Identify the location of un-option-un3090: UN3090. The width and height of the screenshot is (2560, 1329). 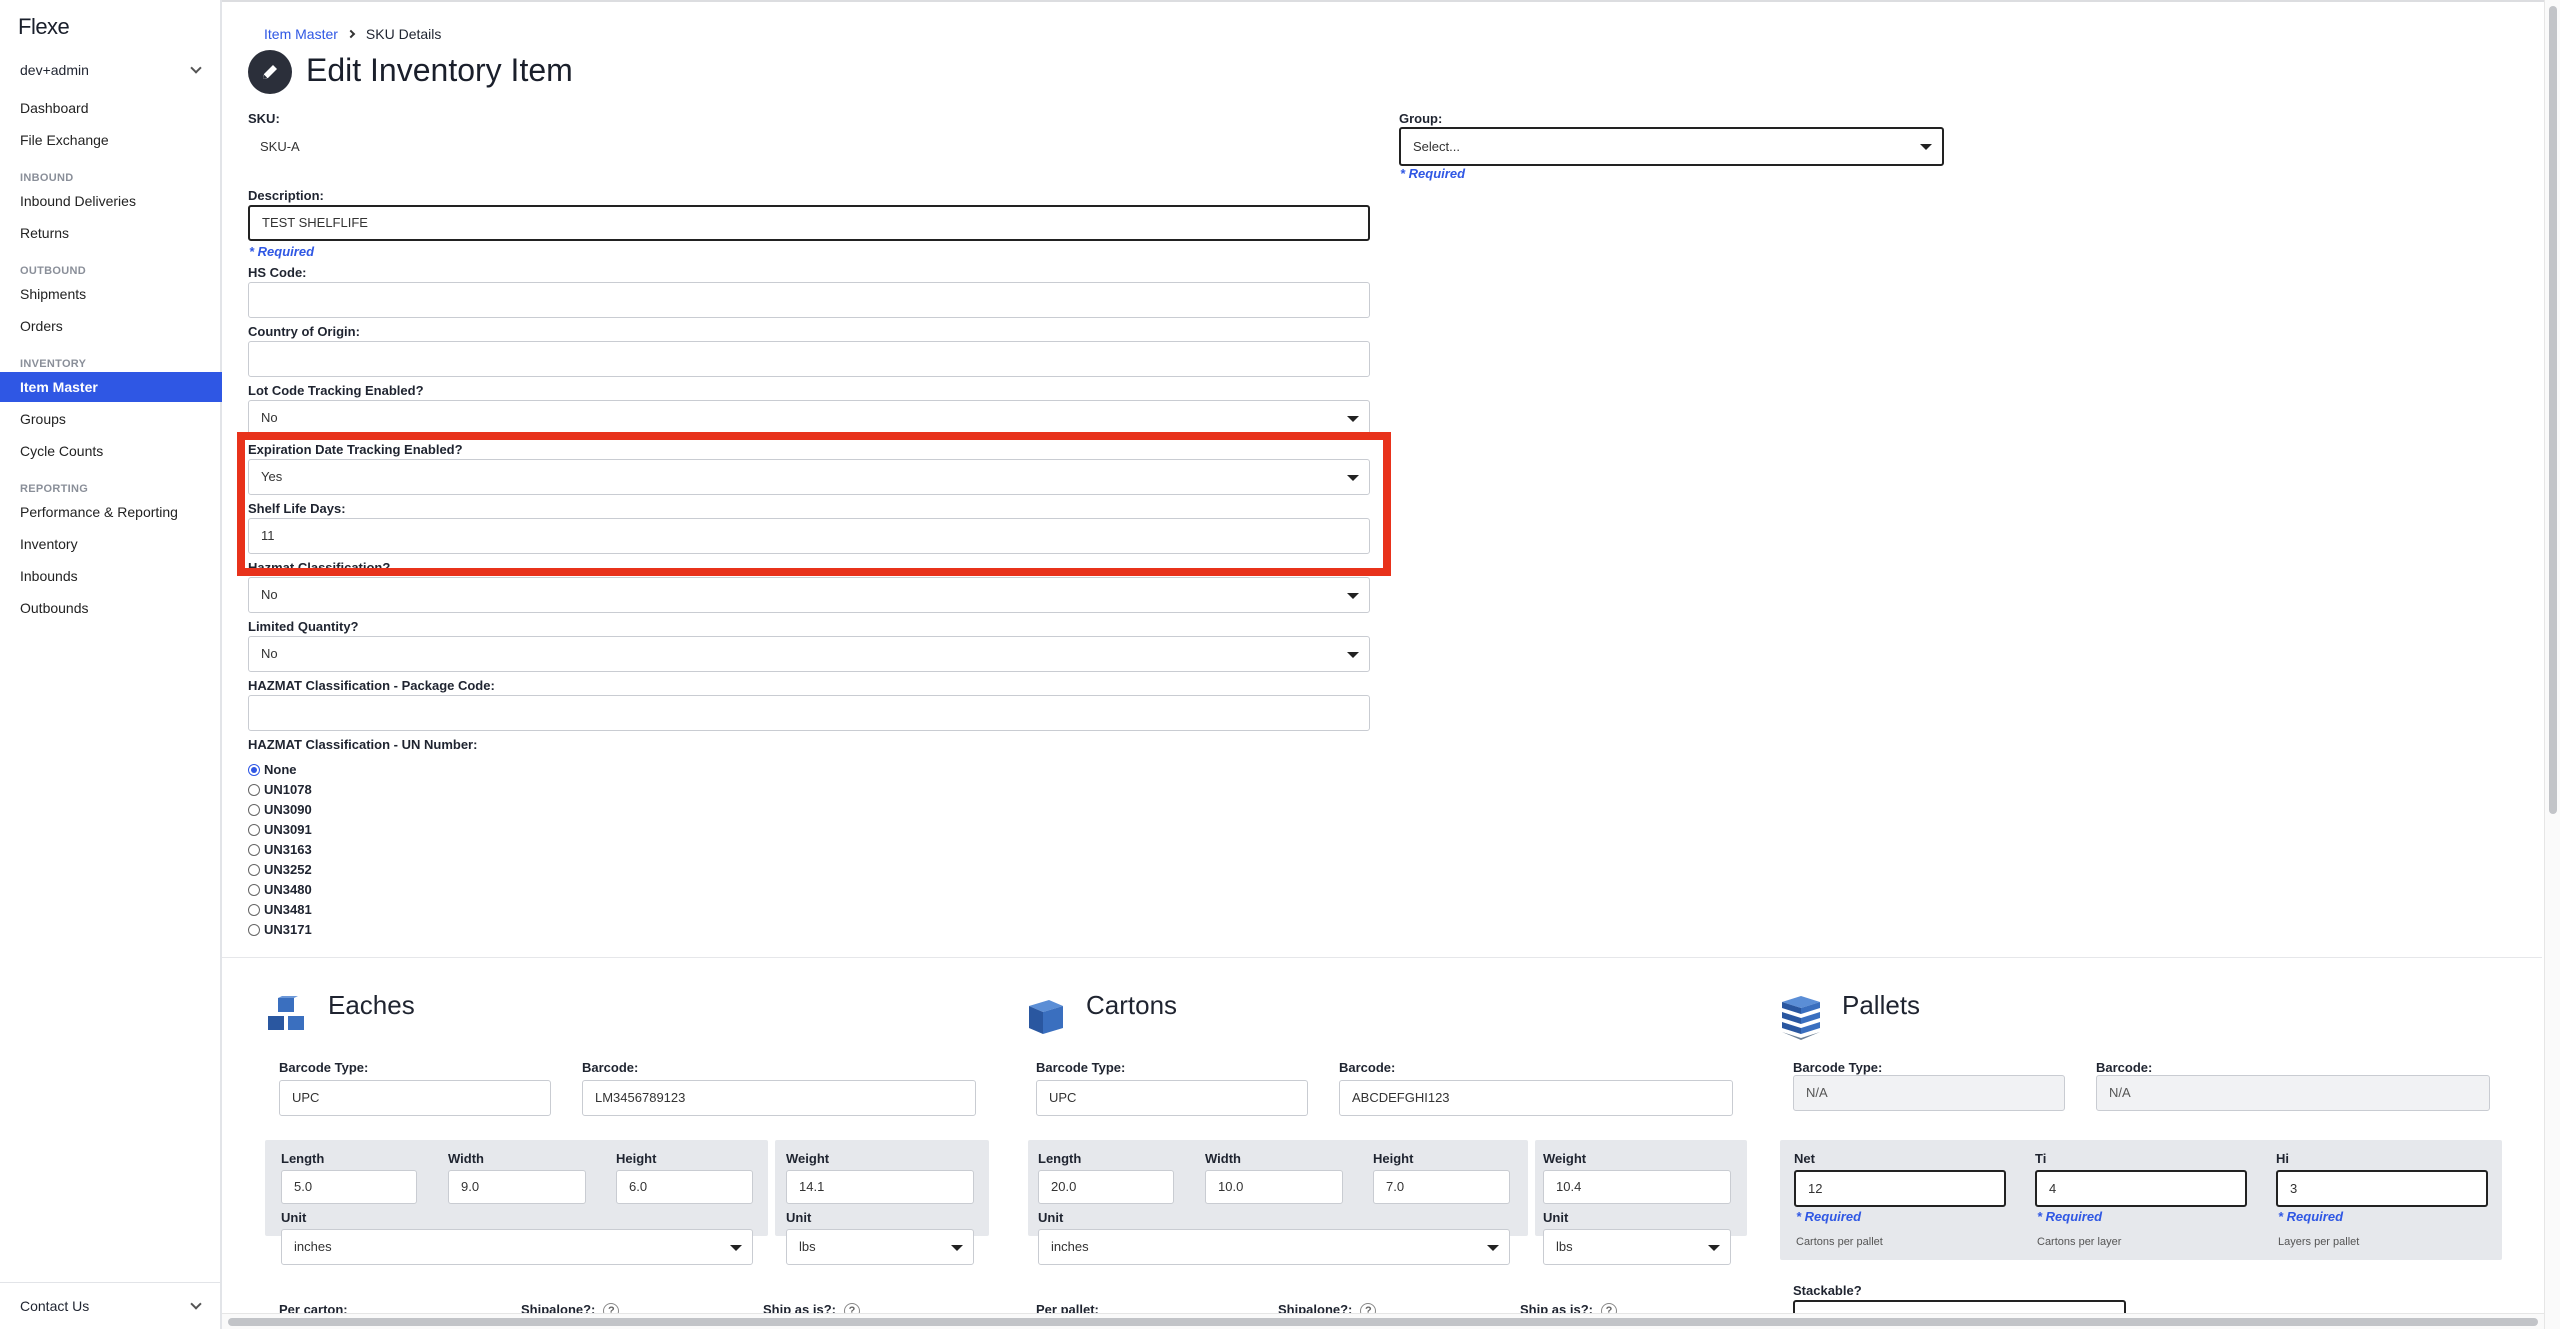
(280, 809).